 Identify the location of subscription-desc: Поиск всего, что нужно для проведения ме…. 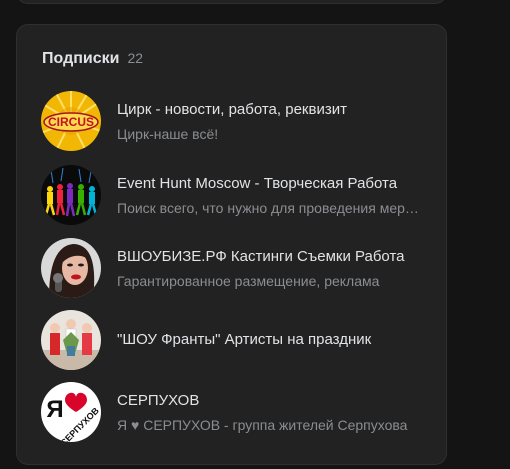
(270, 207).